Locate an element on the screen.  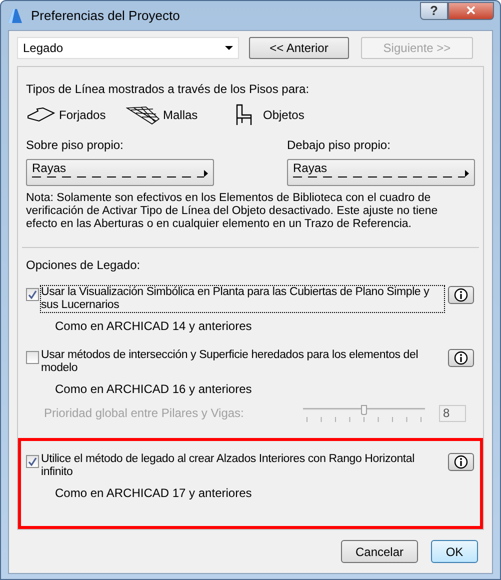
help-button: ? is located at coordinates (434, 11).